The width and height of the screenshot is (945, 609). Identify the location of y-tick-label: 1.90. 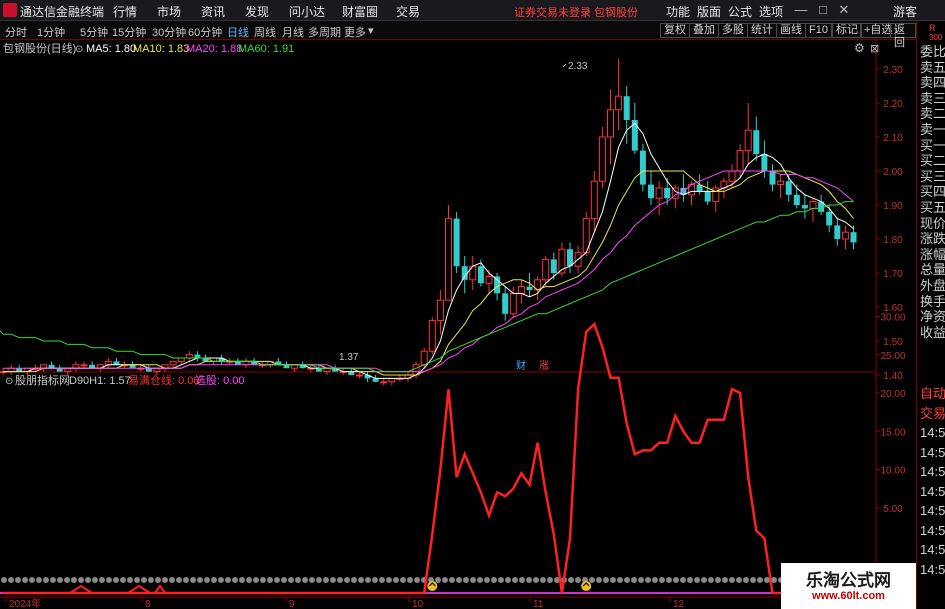
(893, 206).